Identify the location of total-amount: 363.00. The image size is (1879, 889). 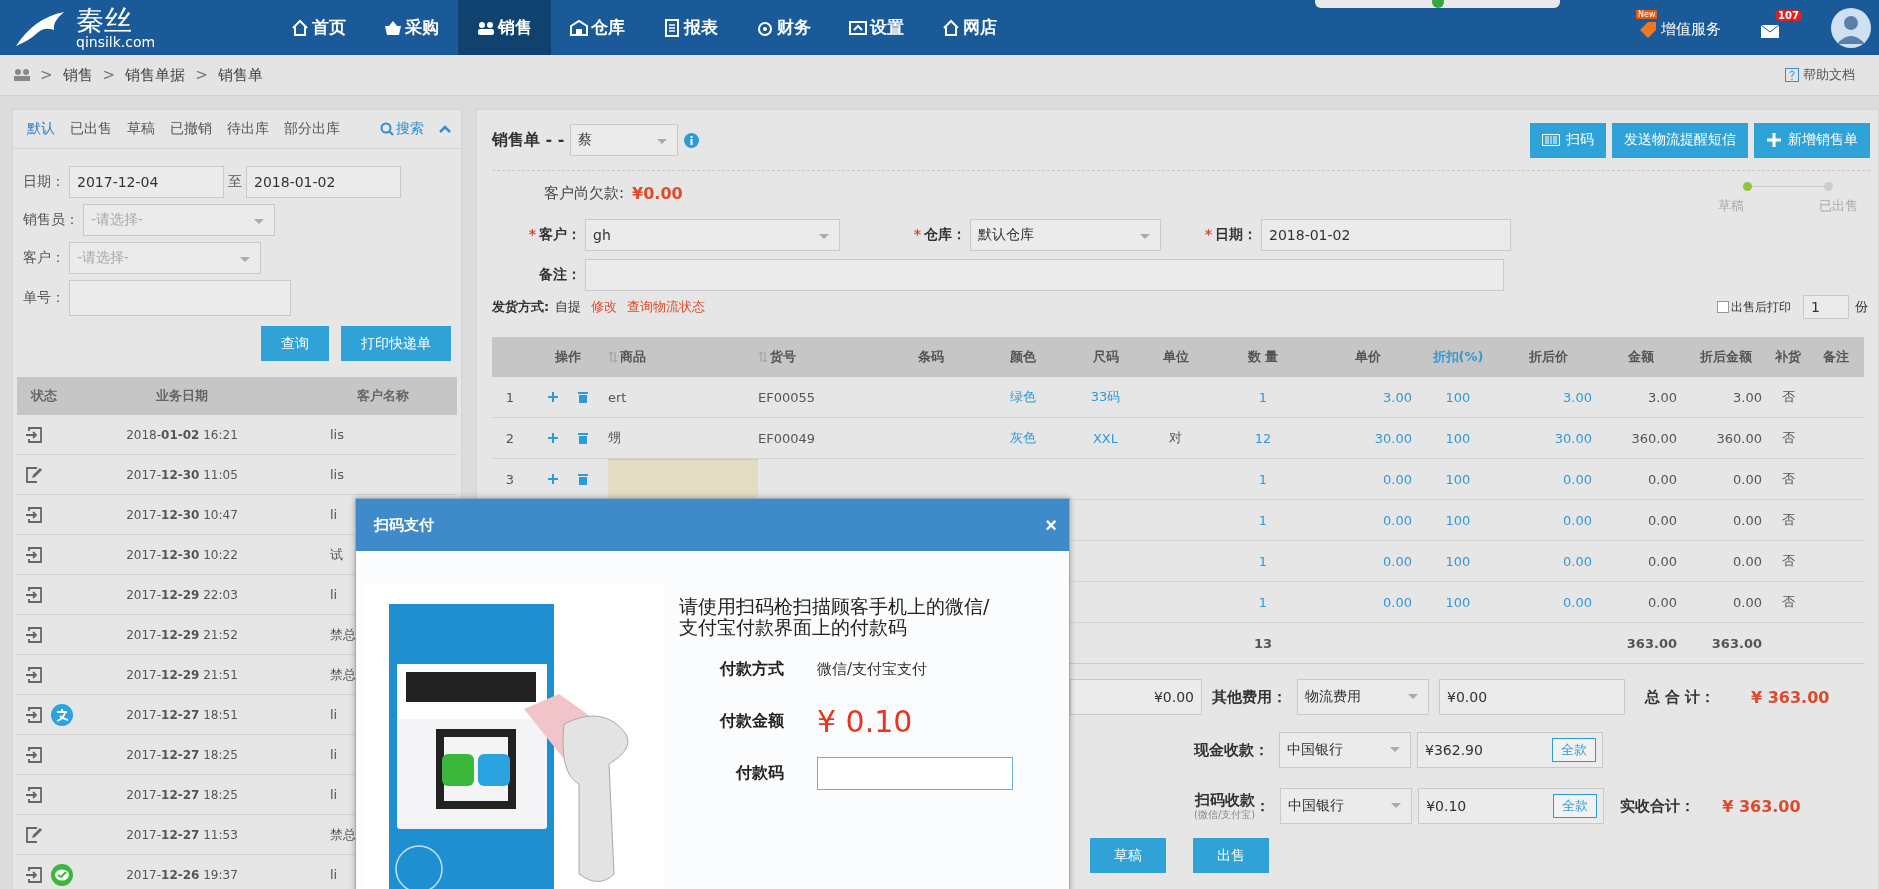
(1651, 643).